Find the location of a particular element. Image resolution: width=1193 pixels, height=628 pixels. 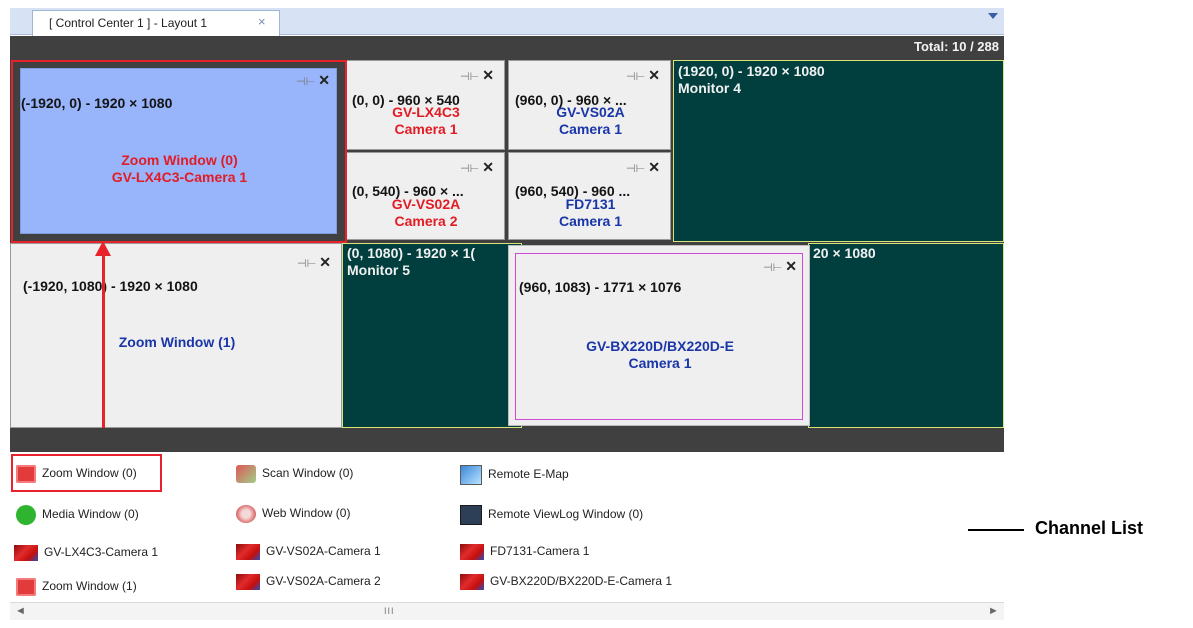

tab-dropdown-icon is located at coordinates (993, 16).